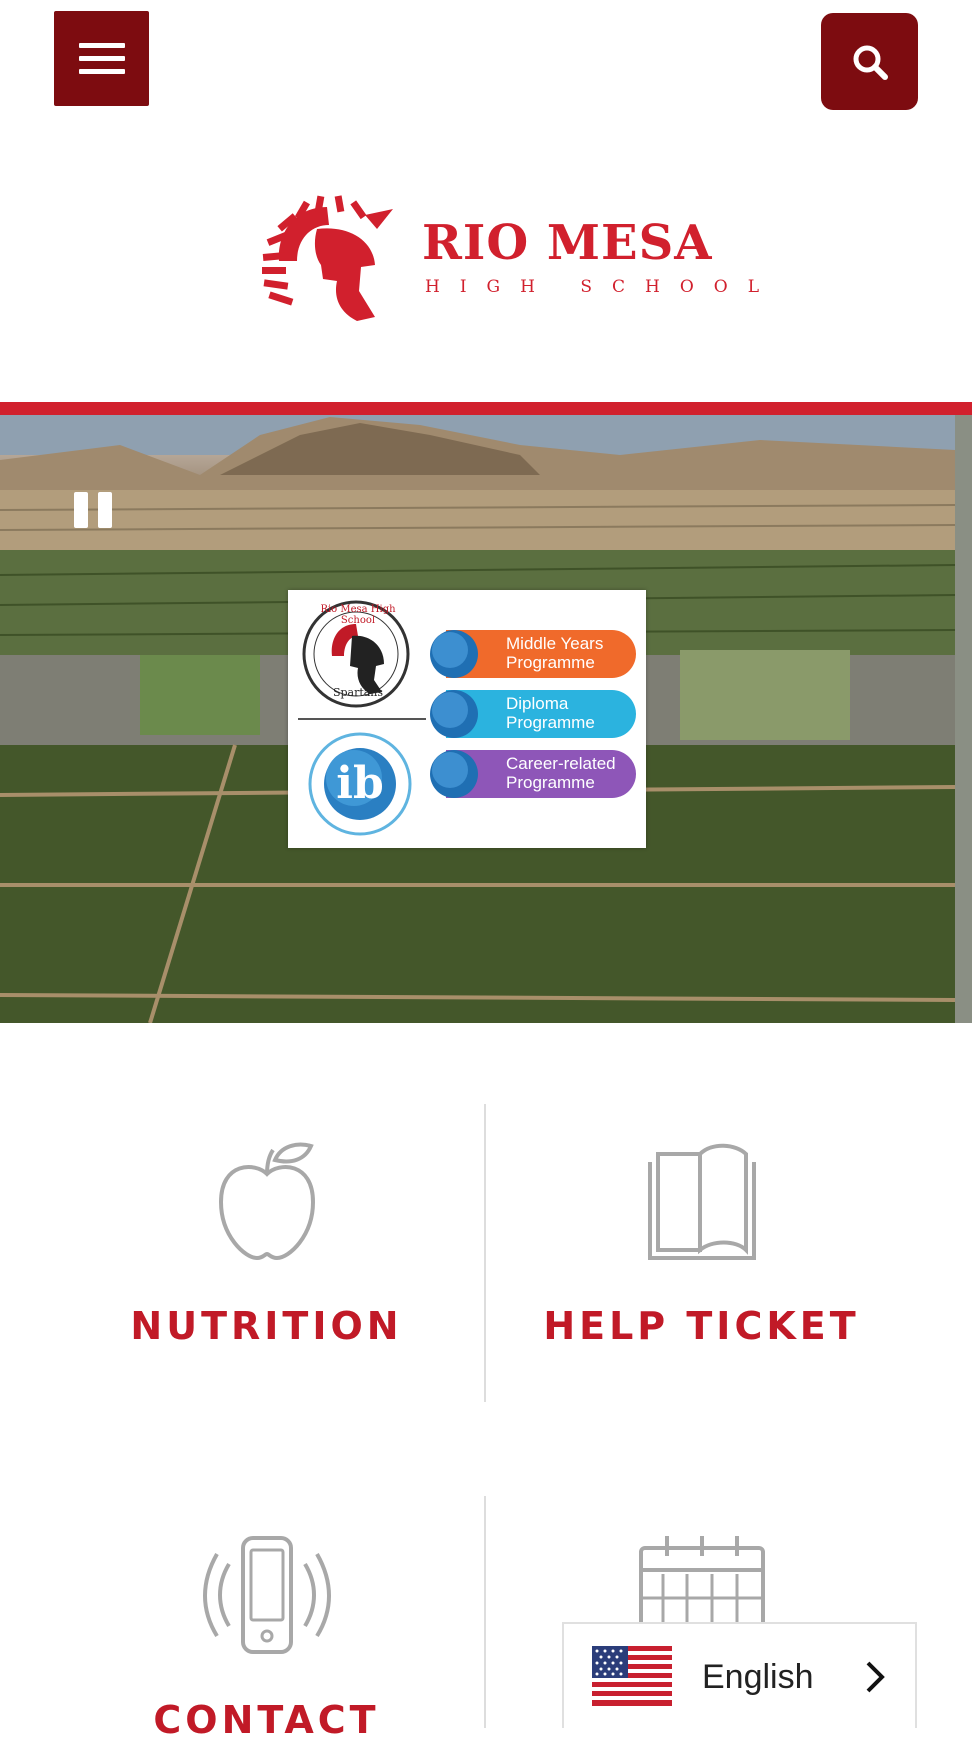 This screenshot has width=972, height=1742. I want to click on quick-link-contact: CONTACT, so click(266, 1638).